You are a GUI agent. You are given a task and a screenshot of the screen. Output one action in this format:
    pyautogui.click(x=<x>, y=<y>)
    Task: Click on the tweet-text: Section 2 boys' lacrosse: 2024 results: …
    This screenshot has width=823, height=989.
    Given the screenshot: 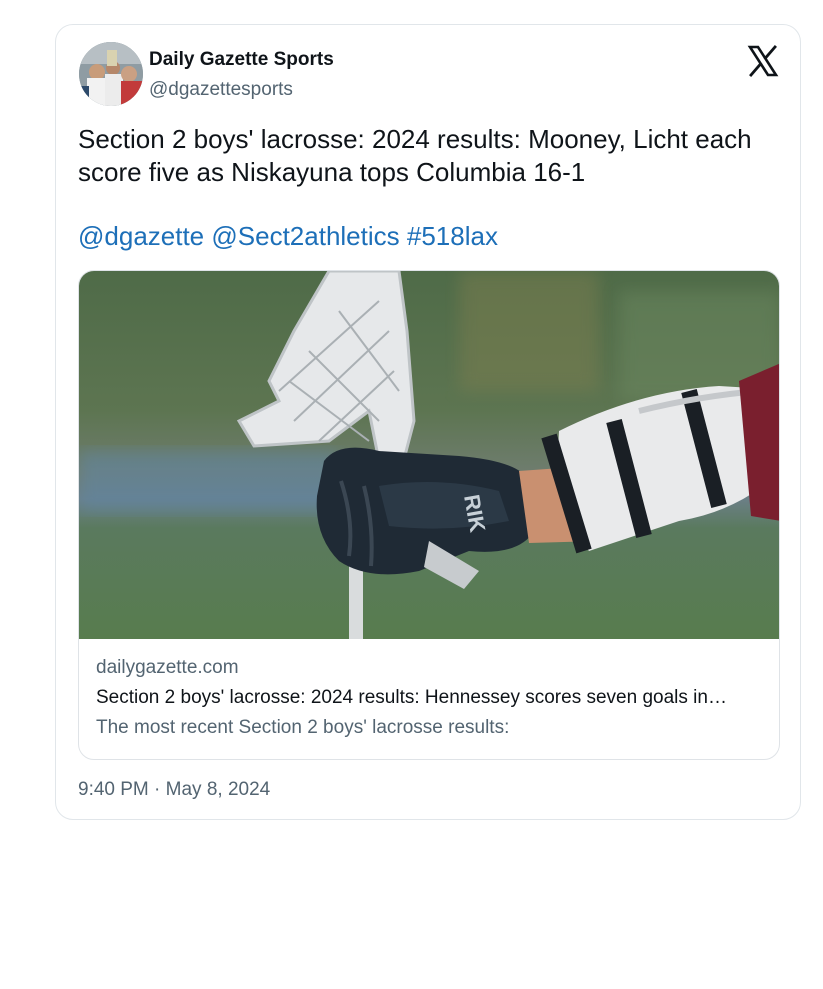 What is the action you would take?
    pyautogui.click(x=415, y=155)
    